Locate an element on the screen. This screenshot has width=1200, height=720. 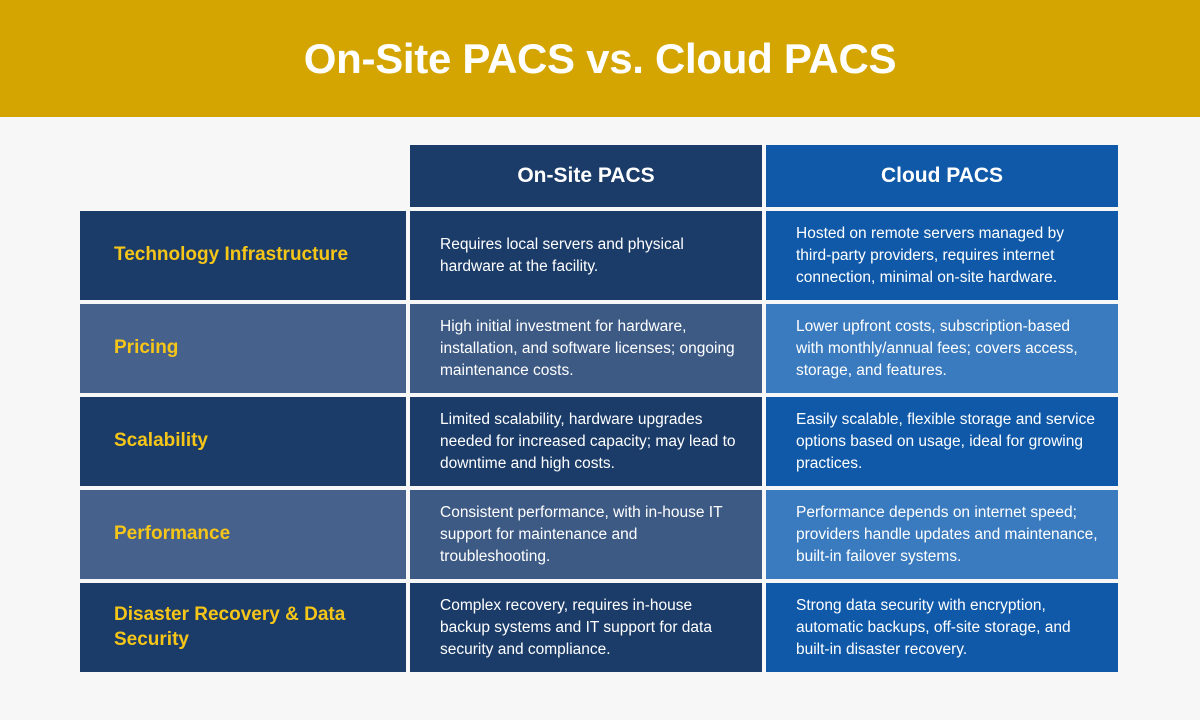
row-label-performance: Performance is located at coordinates (243, 534).